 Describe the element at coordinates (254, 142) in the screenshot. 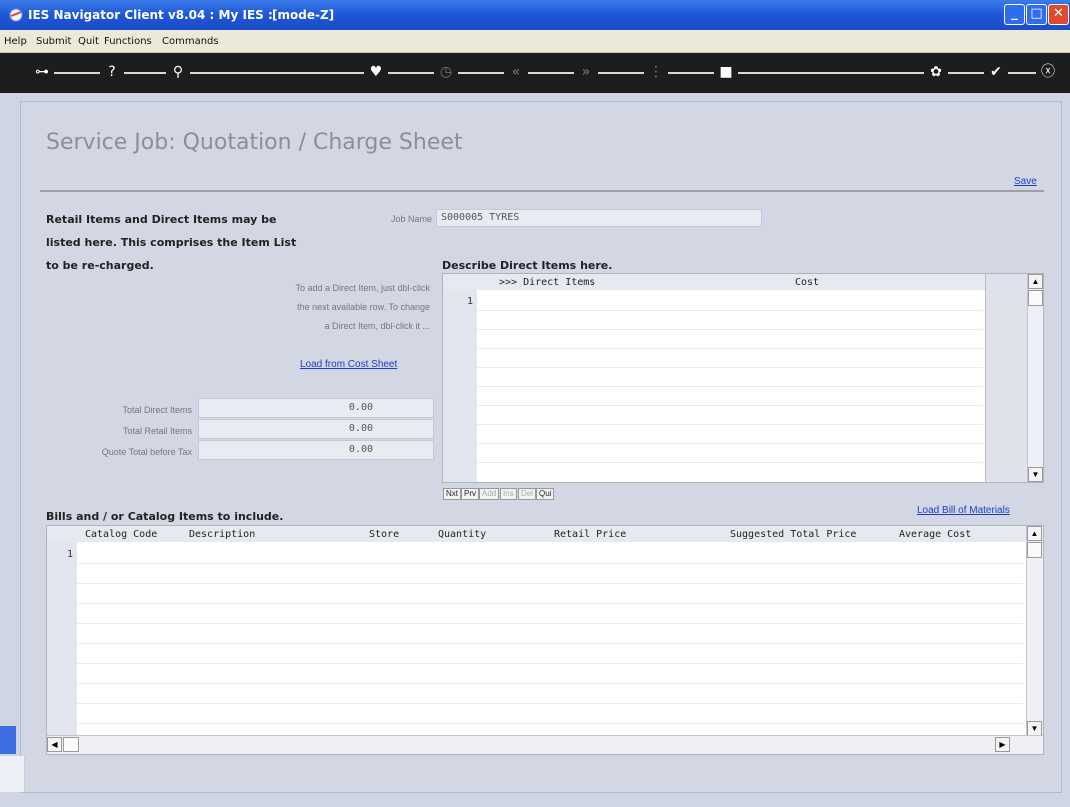

I see `page-title: Service Job: Quotation / Charge Sheet` at that location.